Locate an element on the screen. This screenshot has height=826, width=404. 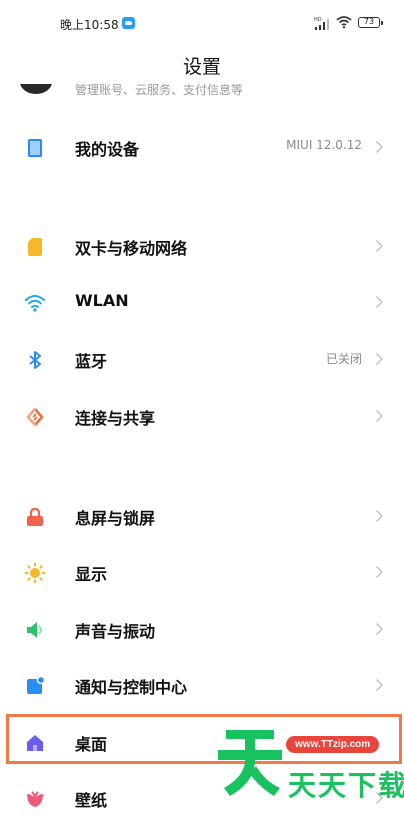
sun-icon is located at coordinates (35, 573).